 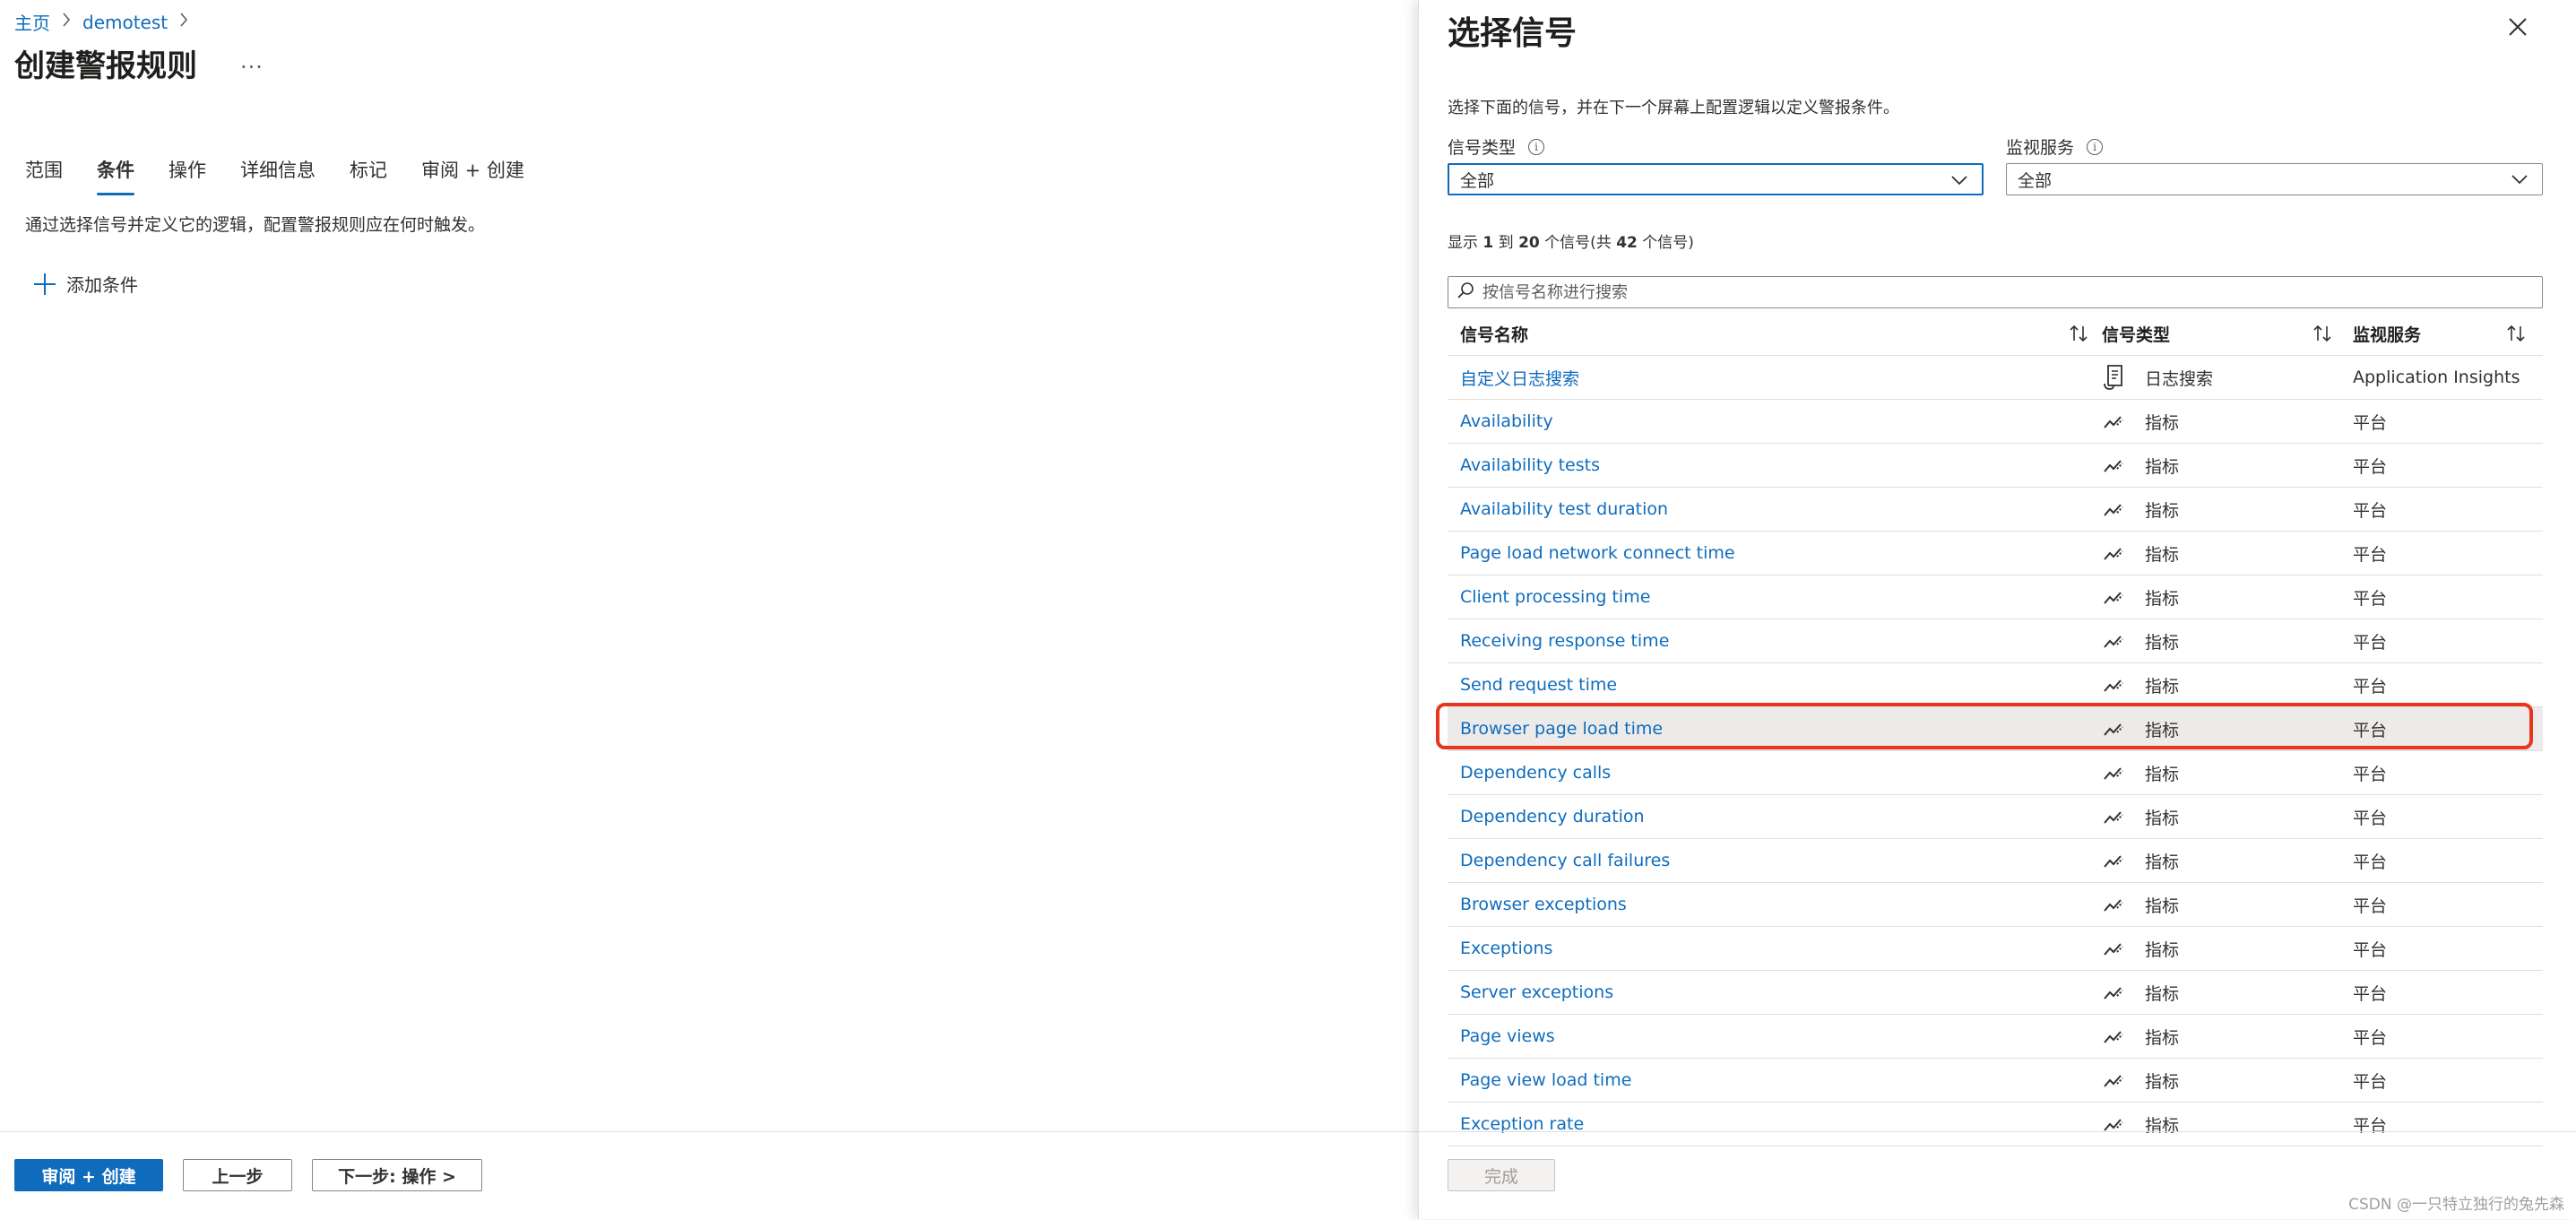 What do you see at coordinates (1597, 553) in the screenshot?
I see `signal-name-link: Page load network connect time` at bounding box center [1597, 553].